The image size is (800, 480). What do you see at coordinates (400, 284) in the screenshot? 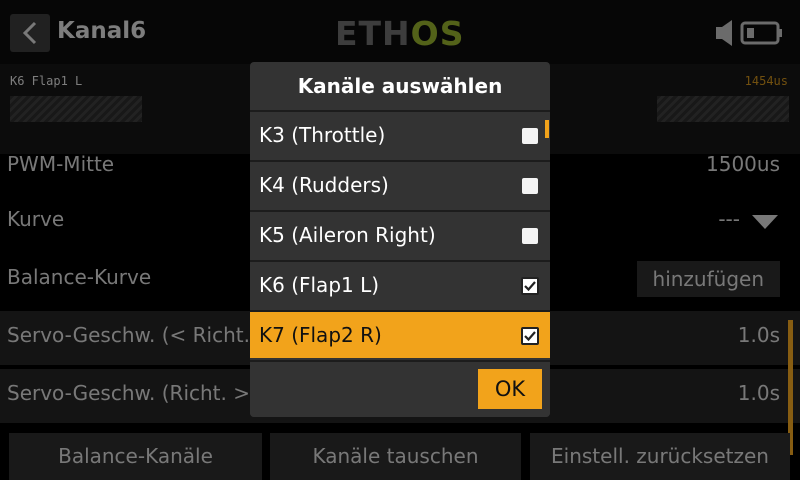
I see `channel-option-k6: K6 (Flap1 L)` at bounding box center [400, 284].